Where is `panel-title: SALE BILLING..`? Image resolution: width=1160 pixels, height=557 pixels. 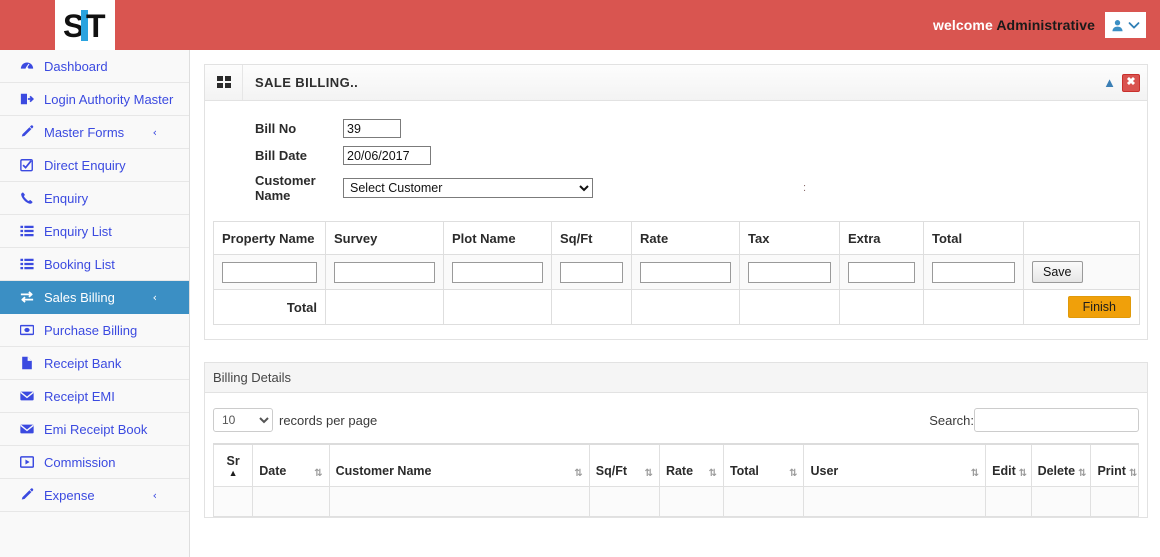 panel-title: SALE BILLING.. is located at coordinates (307, 82).